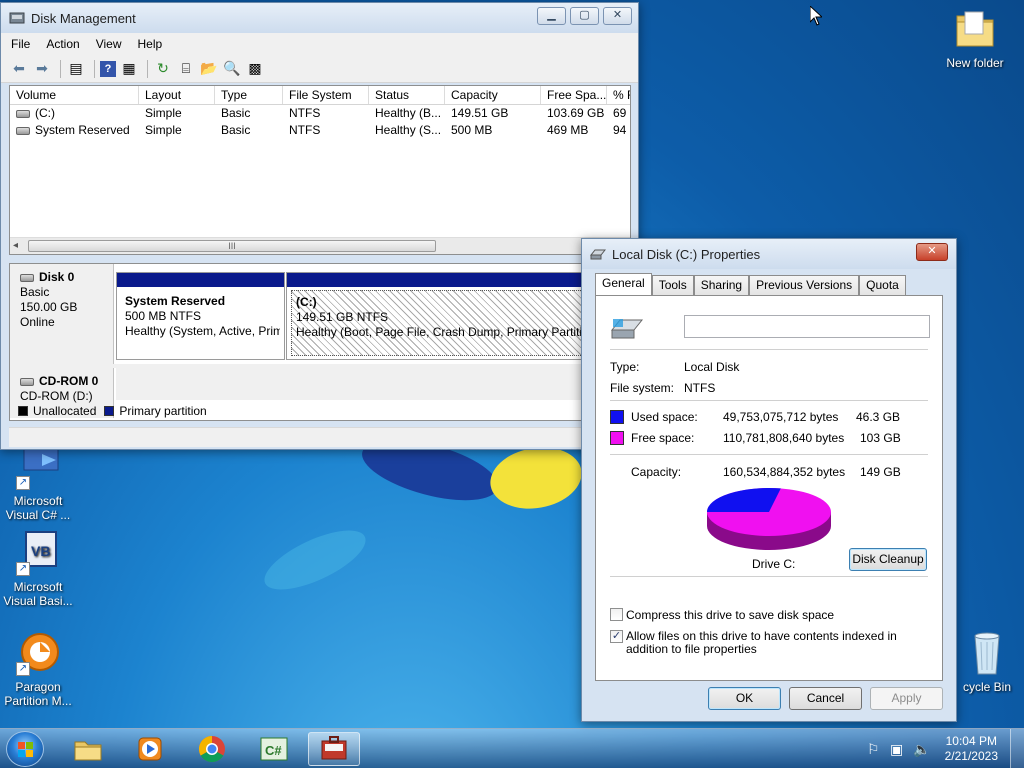 This screenshot has height=768, width=1024. I want to click on large-drive-icon, so click(627, 330).